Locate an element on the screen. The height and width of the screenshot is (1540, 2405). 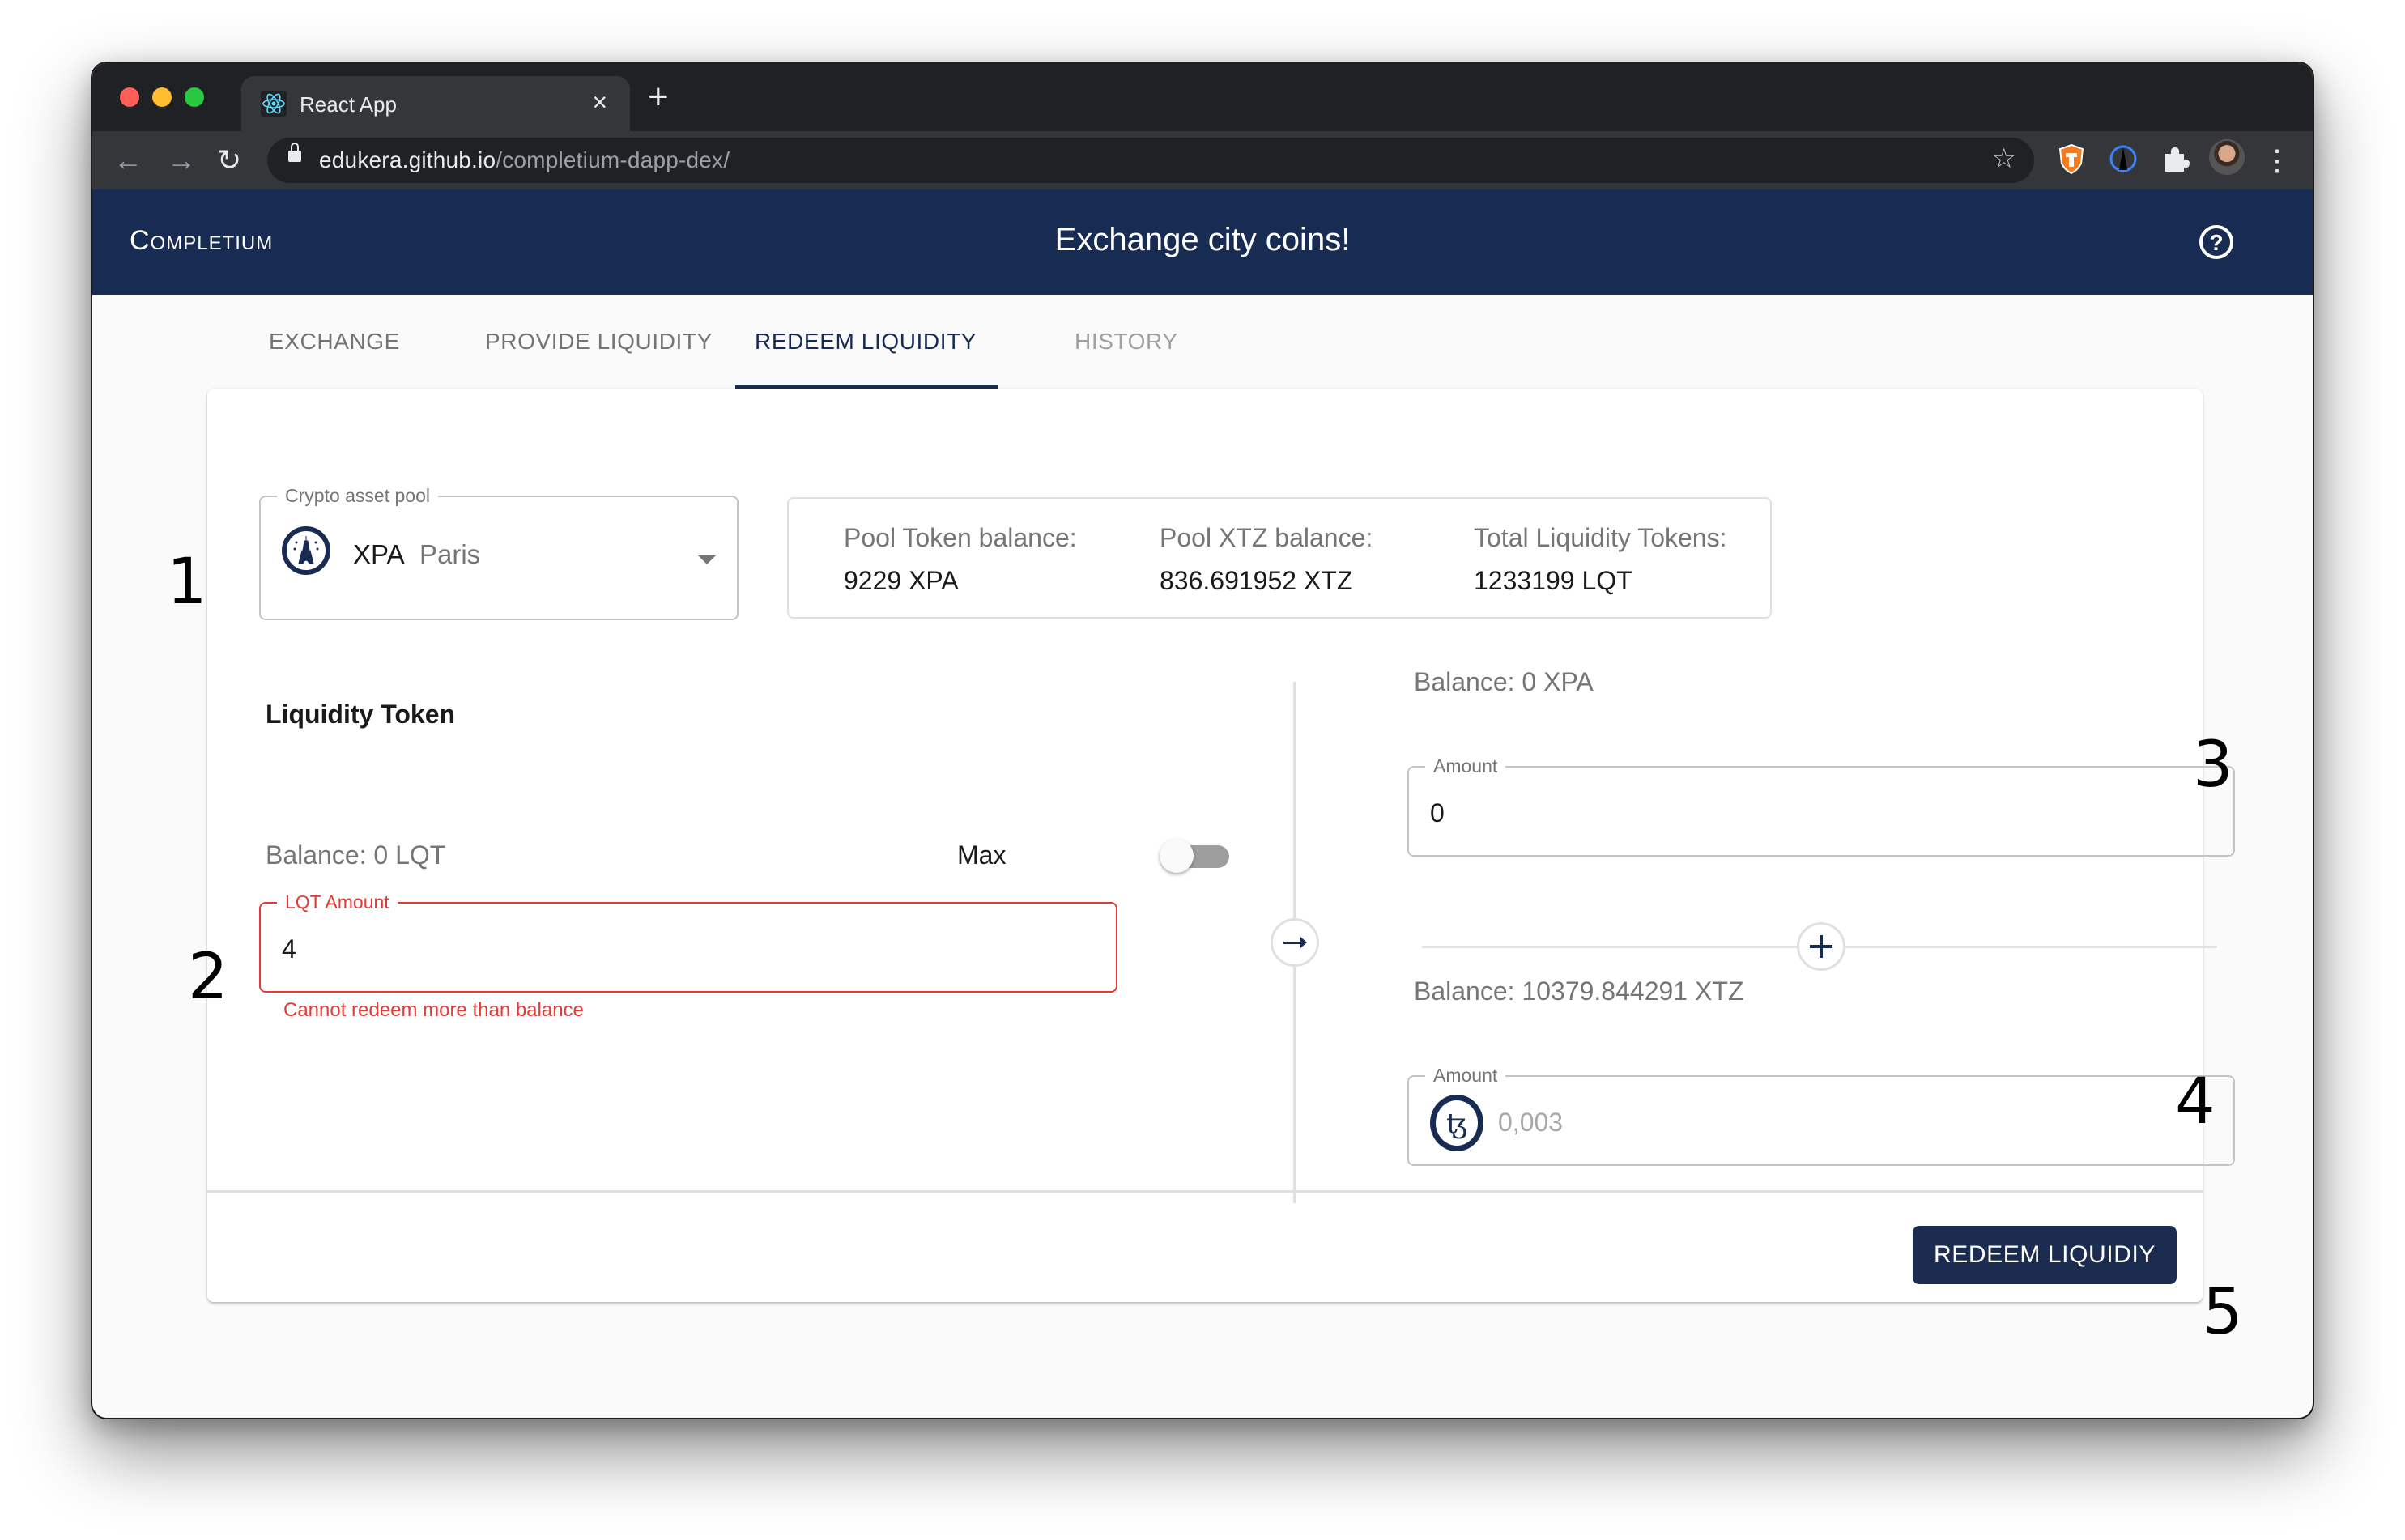
xpa-balance: Balance: 0 XPA is located at coordinates (1504, 681).